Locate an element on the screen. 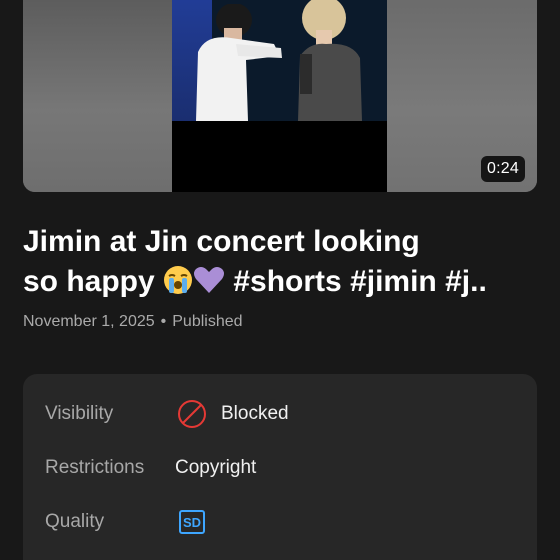 This screenshot has width=560, height=560. loudly-crying-face-icon is located at coordinates (178, 280).